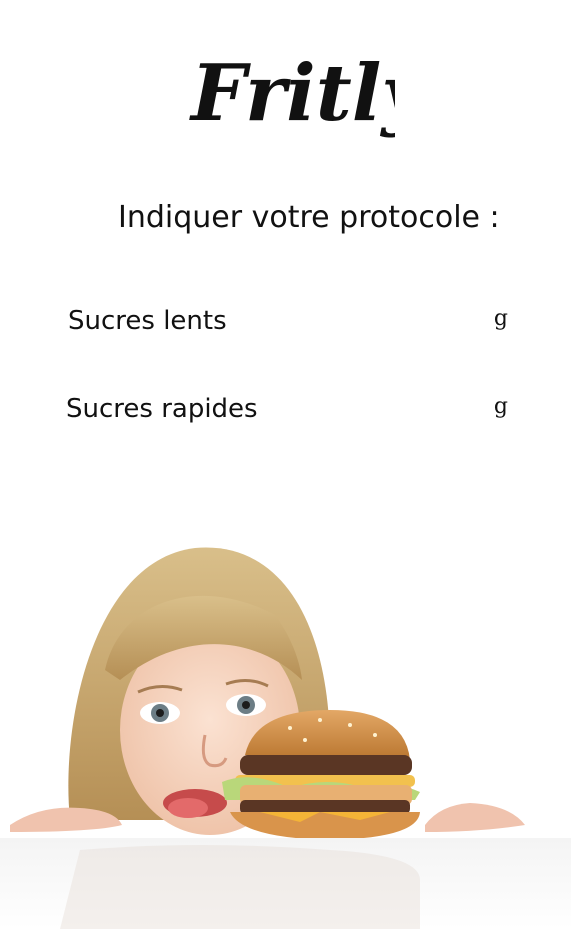 This screenshot has width=571, height=929. I want to click on logo-wordmark: Fritly, so click(292, 93).